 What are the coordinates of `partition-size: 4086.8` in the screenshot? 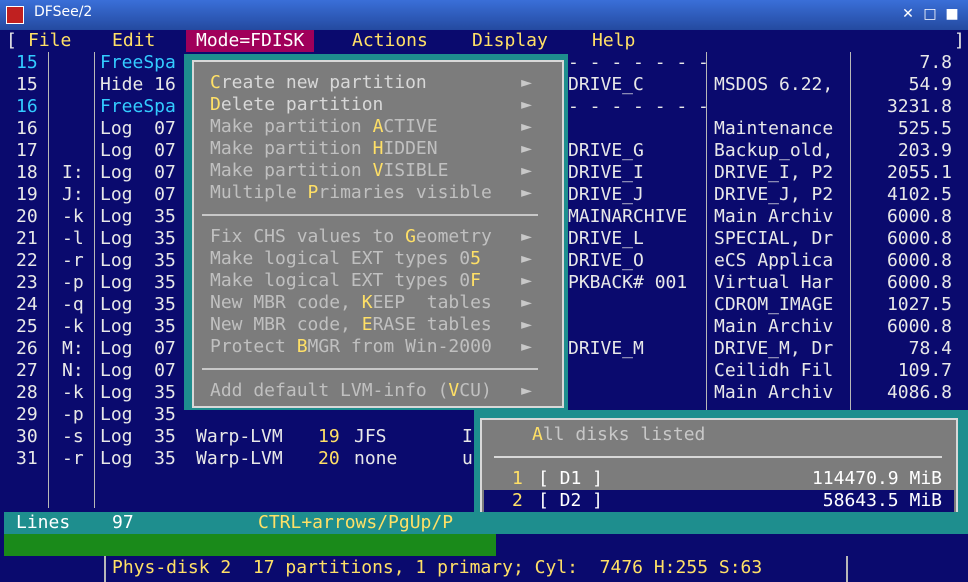 It's located at (919, 392).